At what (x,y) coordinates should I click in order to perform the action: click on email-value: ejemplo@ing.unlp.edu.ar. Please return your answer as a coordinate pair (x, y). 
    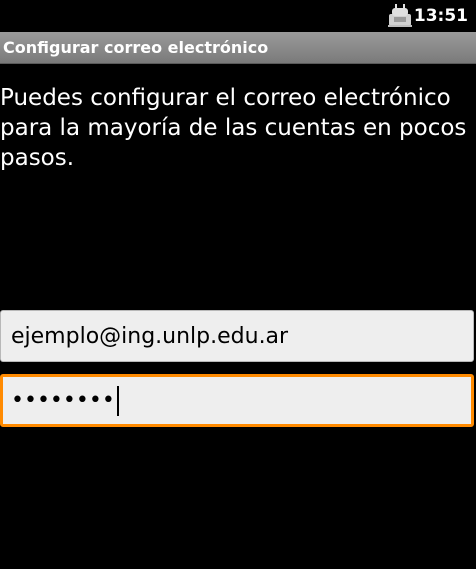
    Looking at the image, I should click on (150, 336).